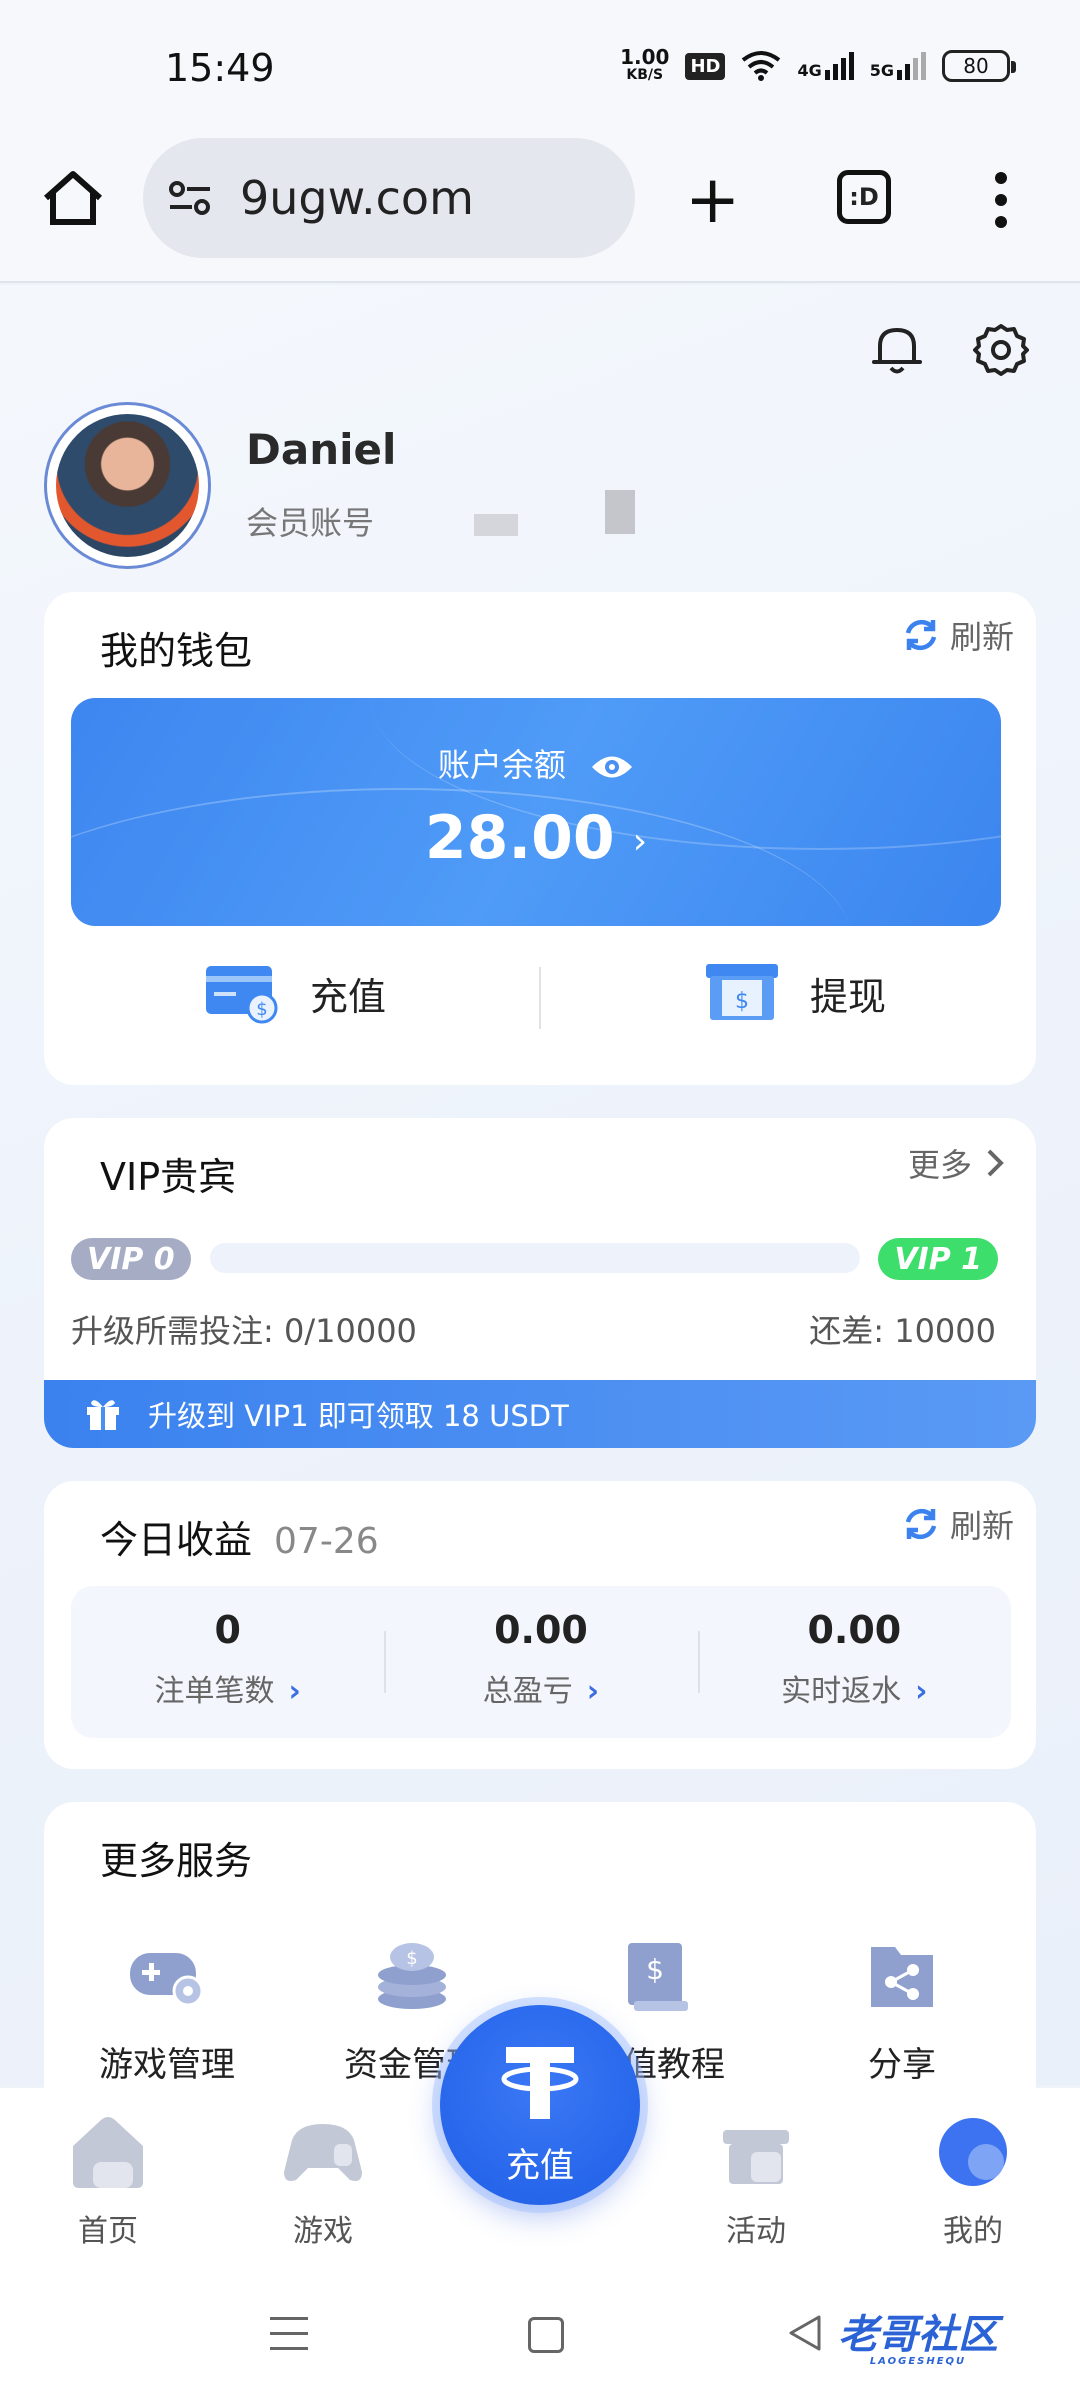 This screenshot has height=2399, width=1080. What do you see at coordinates (323, 2152) in the screenshot?
I see `gamepad-icon` at bounding box center [323, 2152].